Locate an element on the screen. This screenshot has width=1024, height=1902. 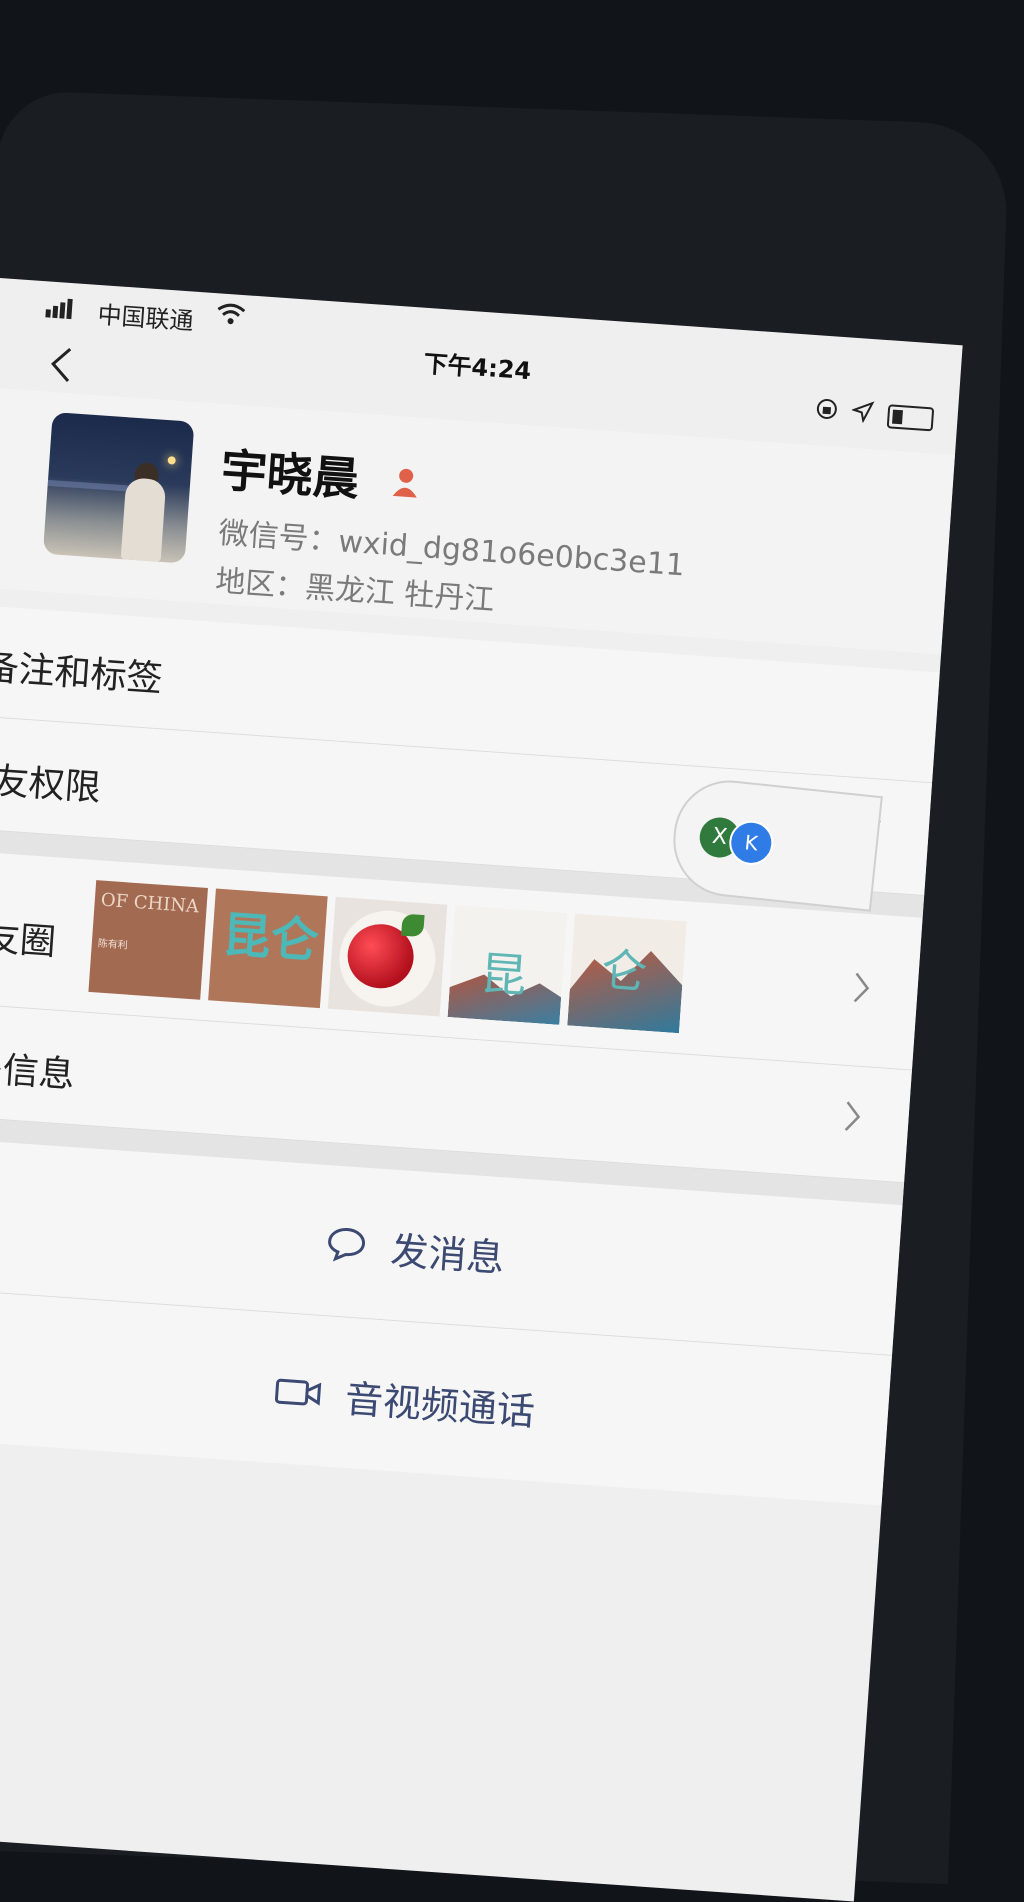
orientation-lock-icon is located at coordinates (827, 410).